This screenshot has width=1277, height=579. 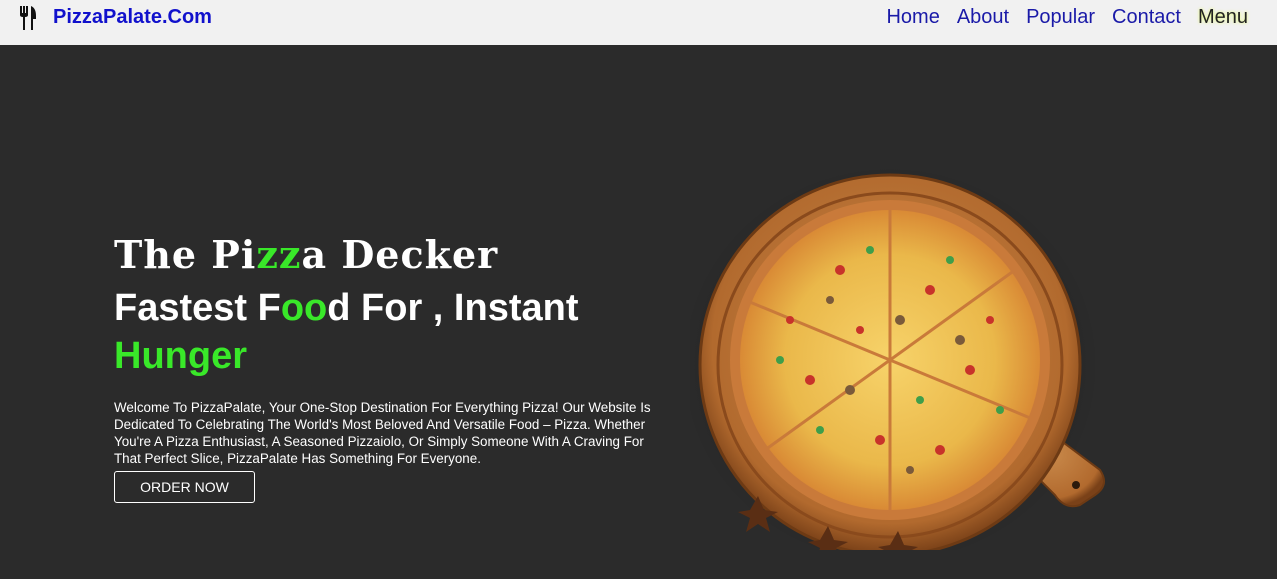 I want to click on brand-logo-link: PizzaPalate.Com, so click(x=132, y=17).